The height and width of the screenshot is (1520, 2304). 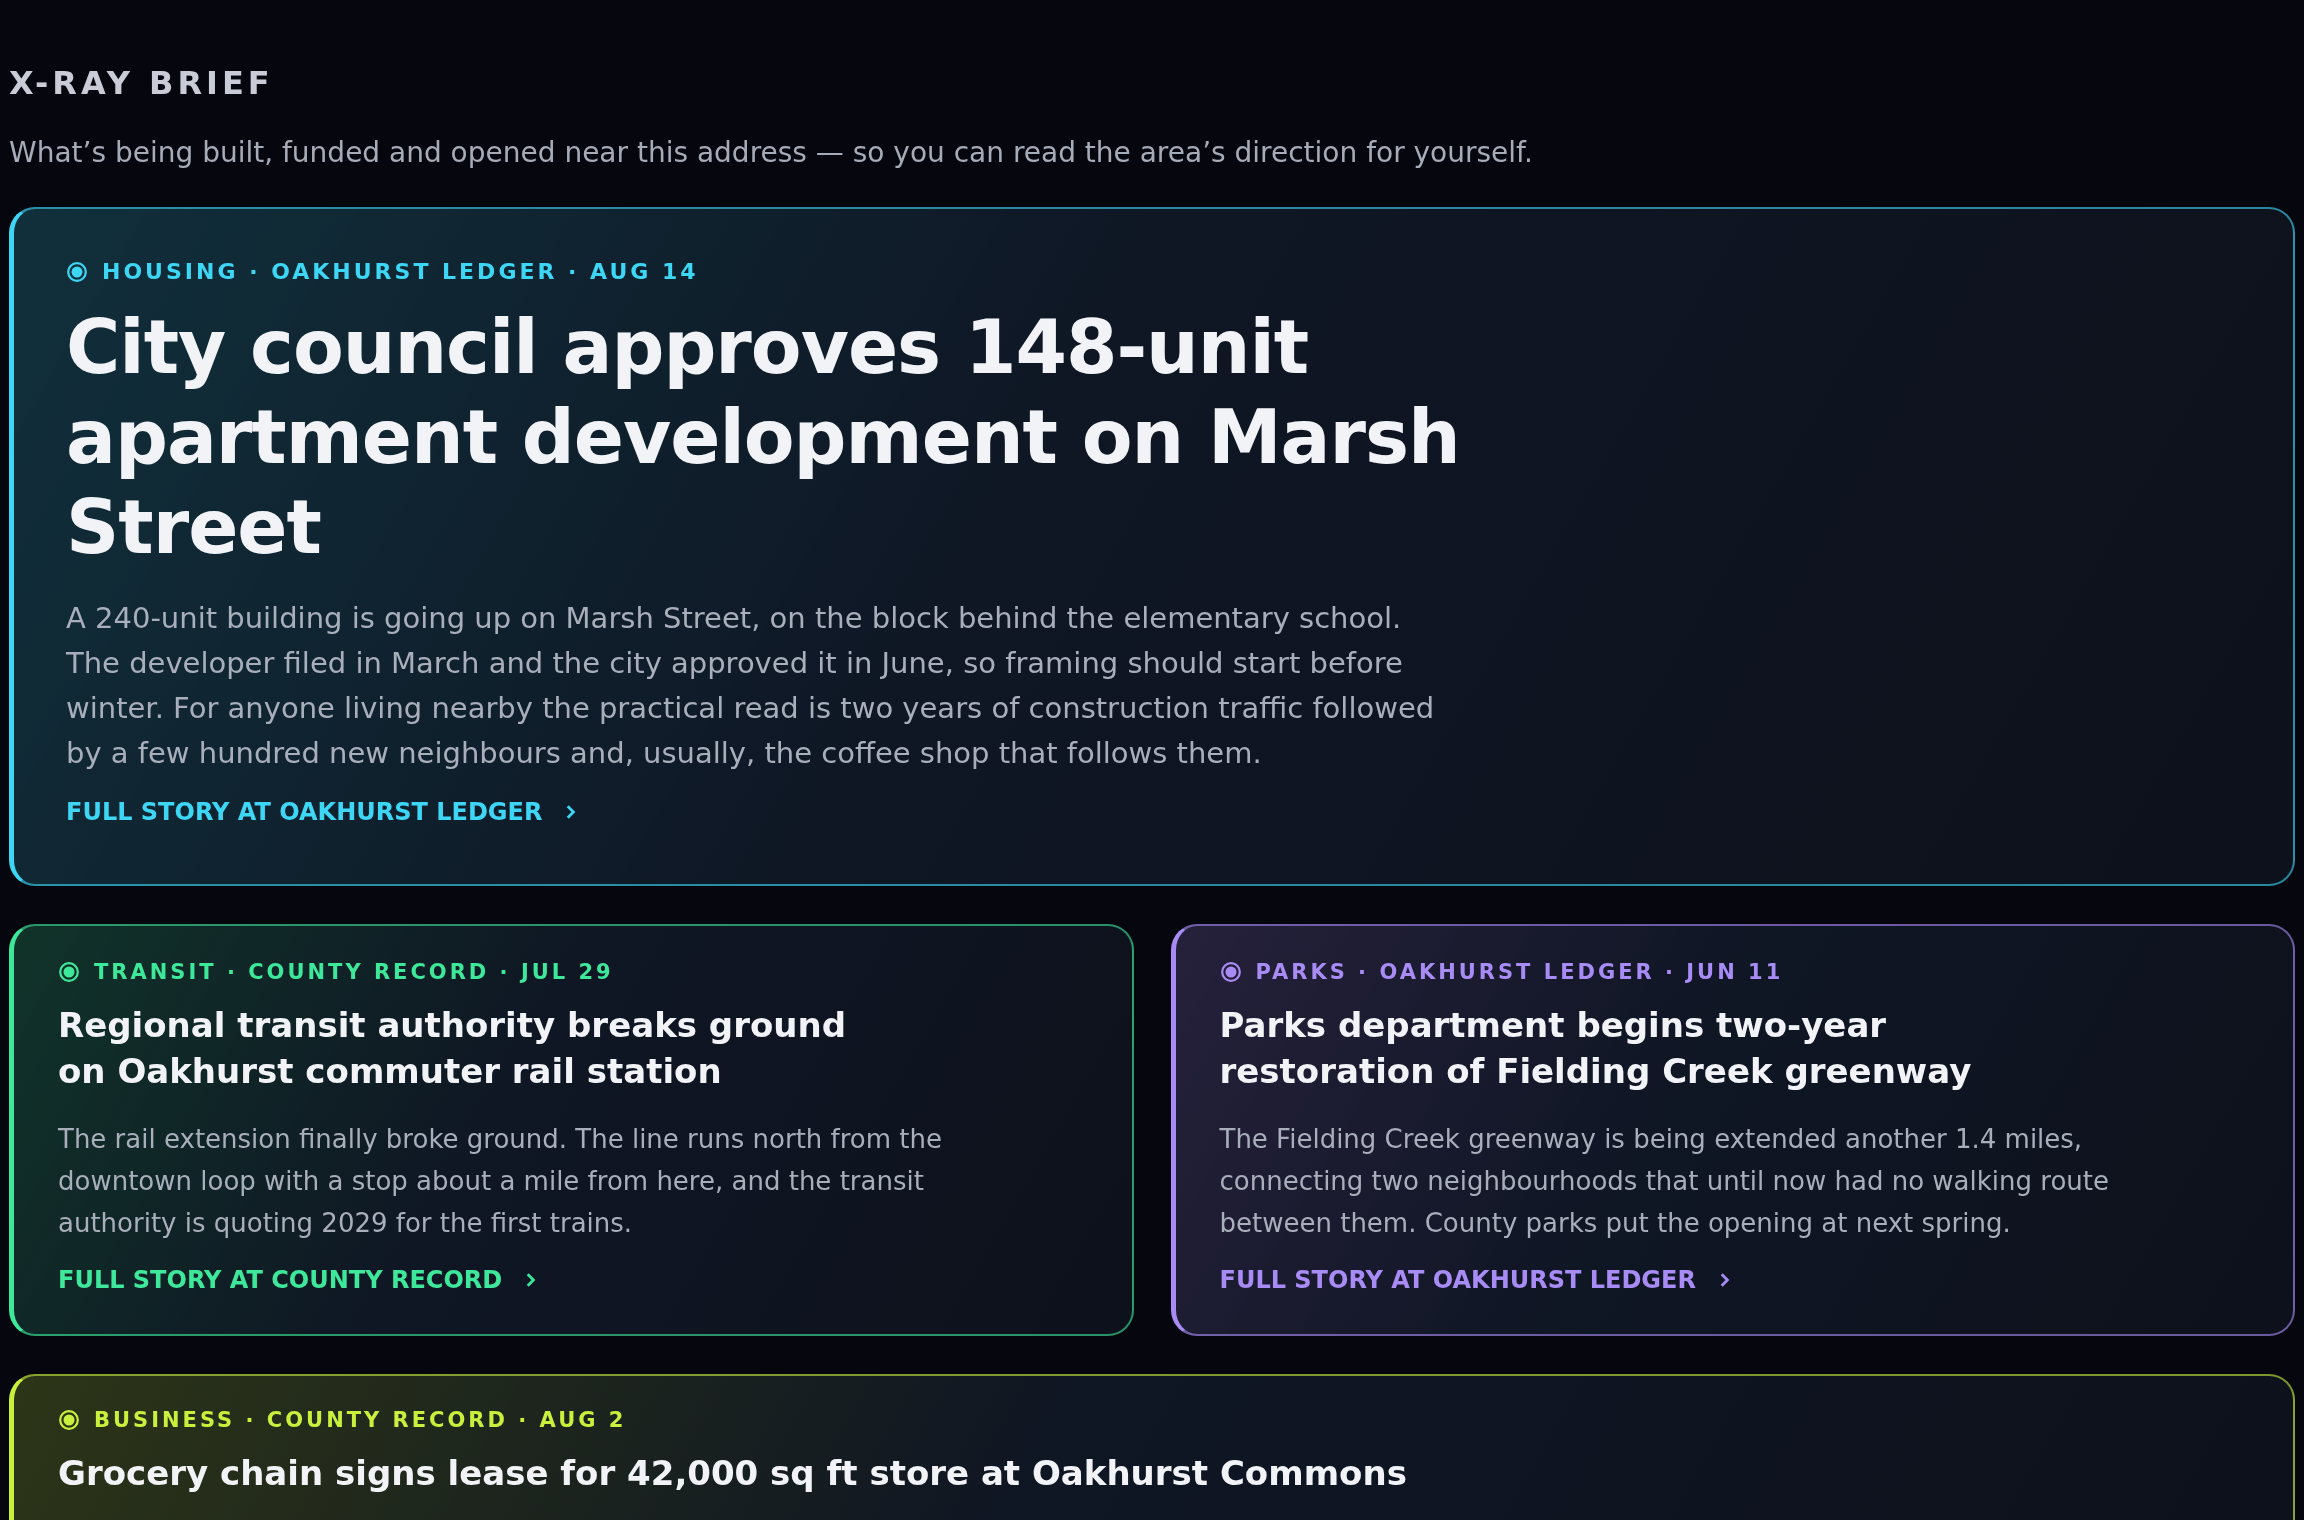 I want to click on brief-subtitle: What’s being built, funded and opened near this address — so you can read the area’s direction for yourself., so click(x=771, y=152).